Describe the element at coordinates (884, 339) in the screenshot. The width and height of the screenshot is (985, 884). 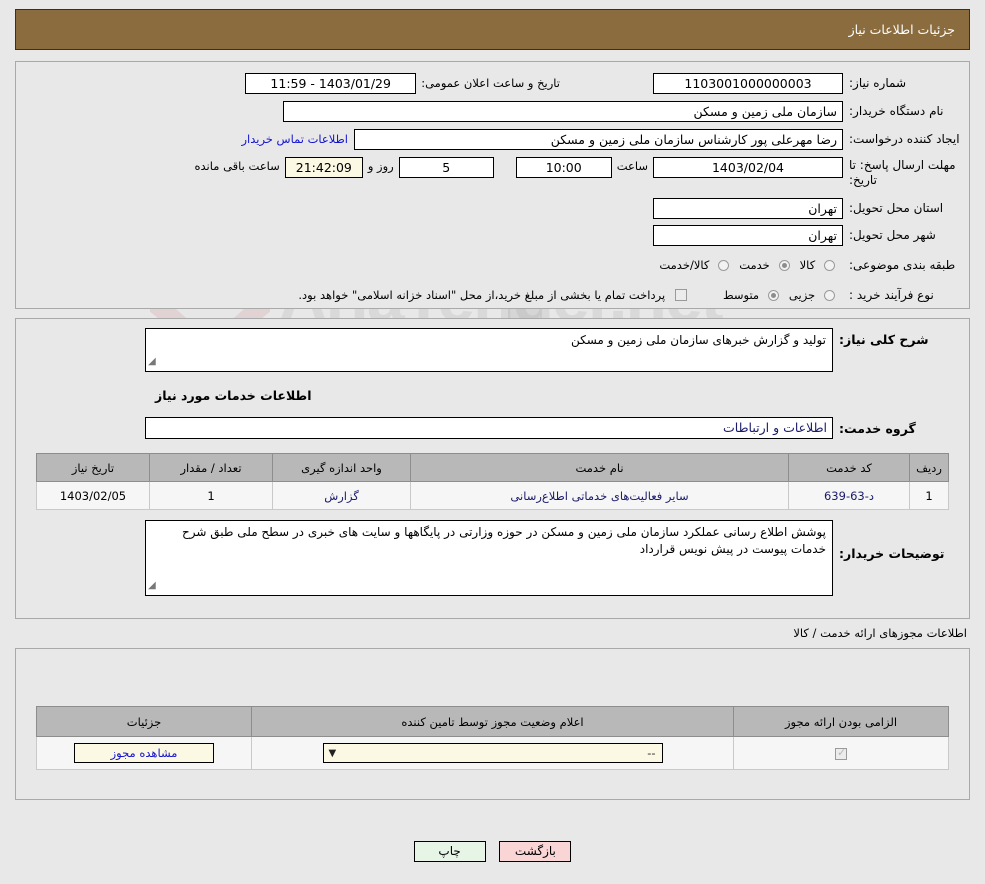
I see `need-summary-label: شرح کلی نیاز:` at that location.